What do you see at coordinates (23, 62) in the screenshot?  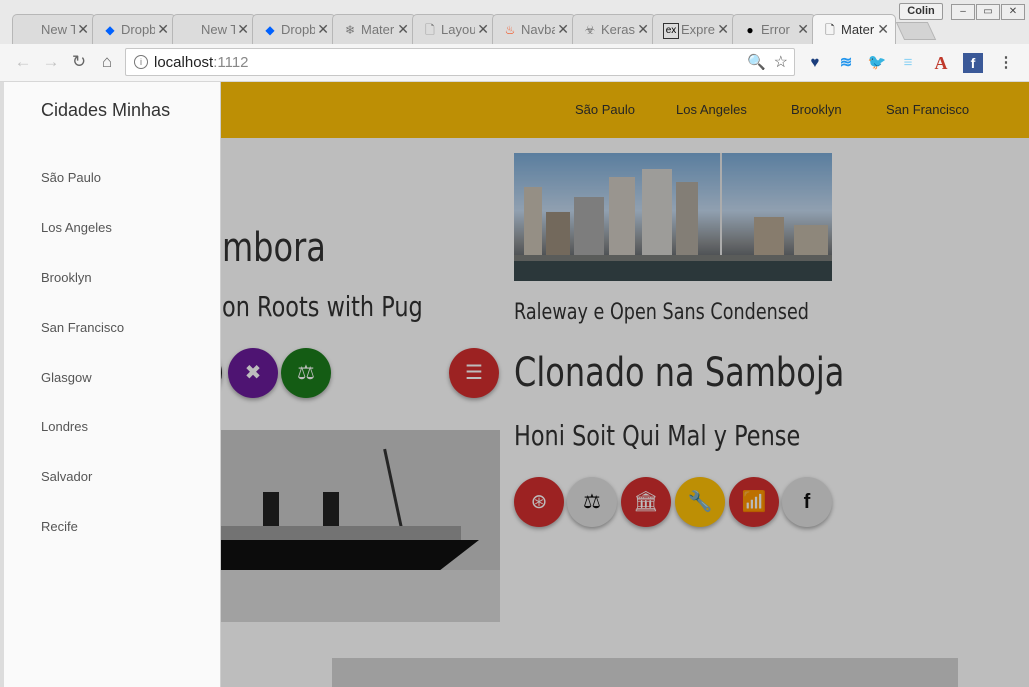 I see `back-icon: ←` at bounding box center [23, 62].